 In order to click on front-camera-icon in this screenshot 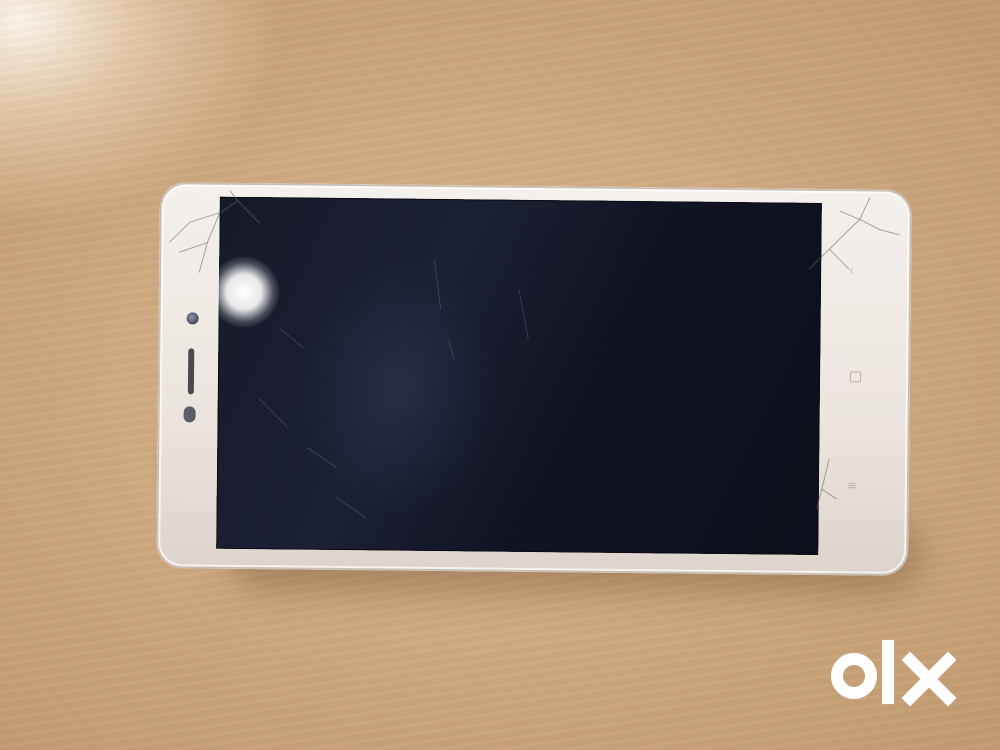, I will do `click(192, 318)`.